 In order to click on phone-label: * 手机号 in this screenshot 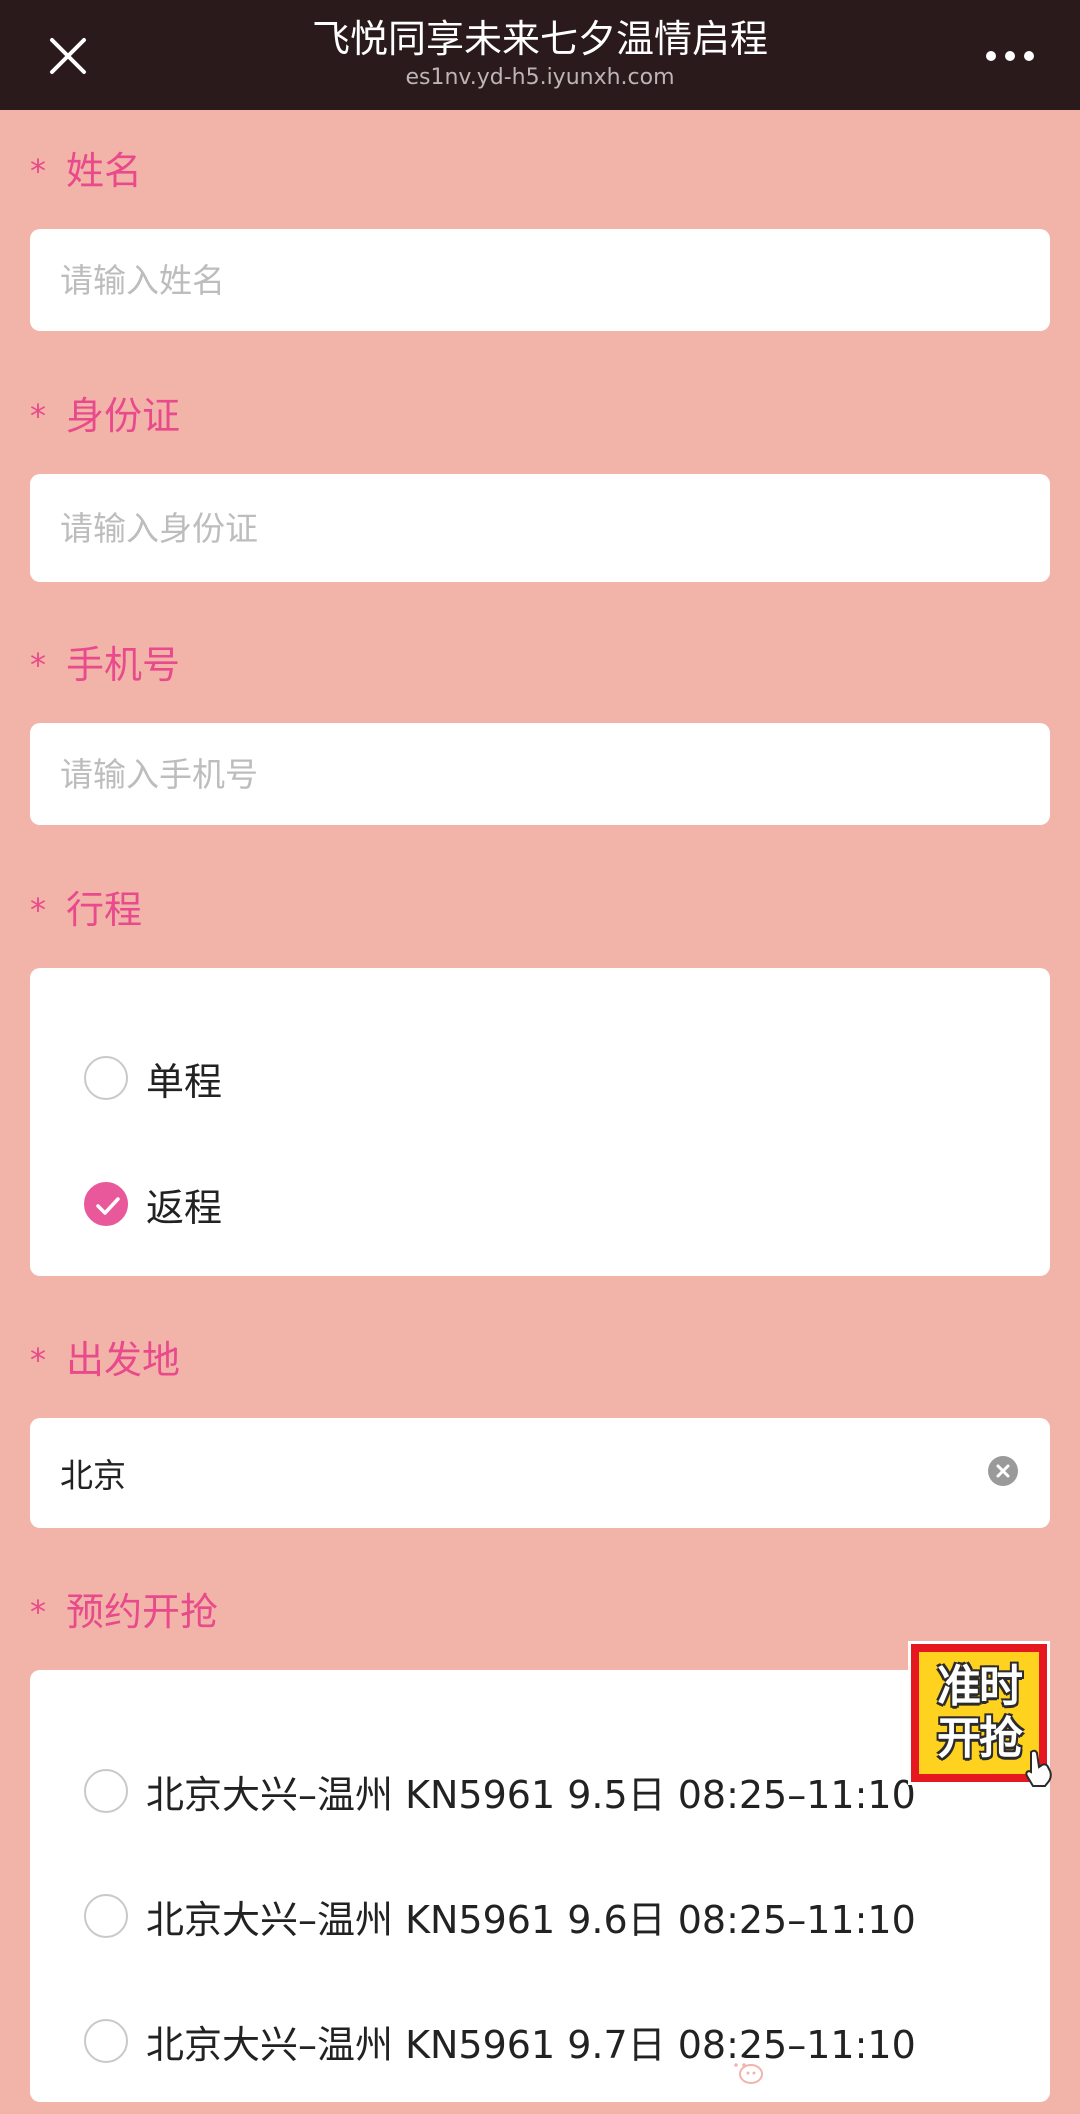, I will do `click(105, 665)`.